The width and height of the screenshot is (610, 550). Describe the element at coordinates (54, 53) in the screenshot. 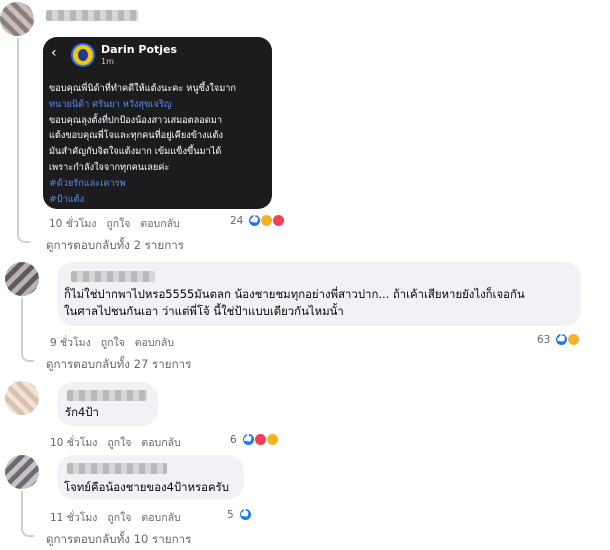

I see `back-arrow-icon: ‹` at that location.